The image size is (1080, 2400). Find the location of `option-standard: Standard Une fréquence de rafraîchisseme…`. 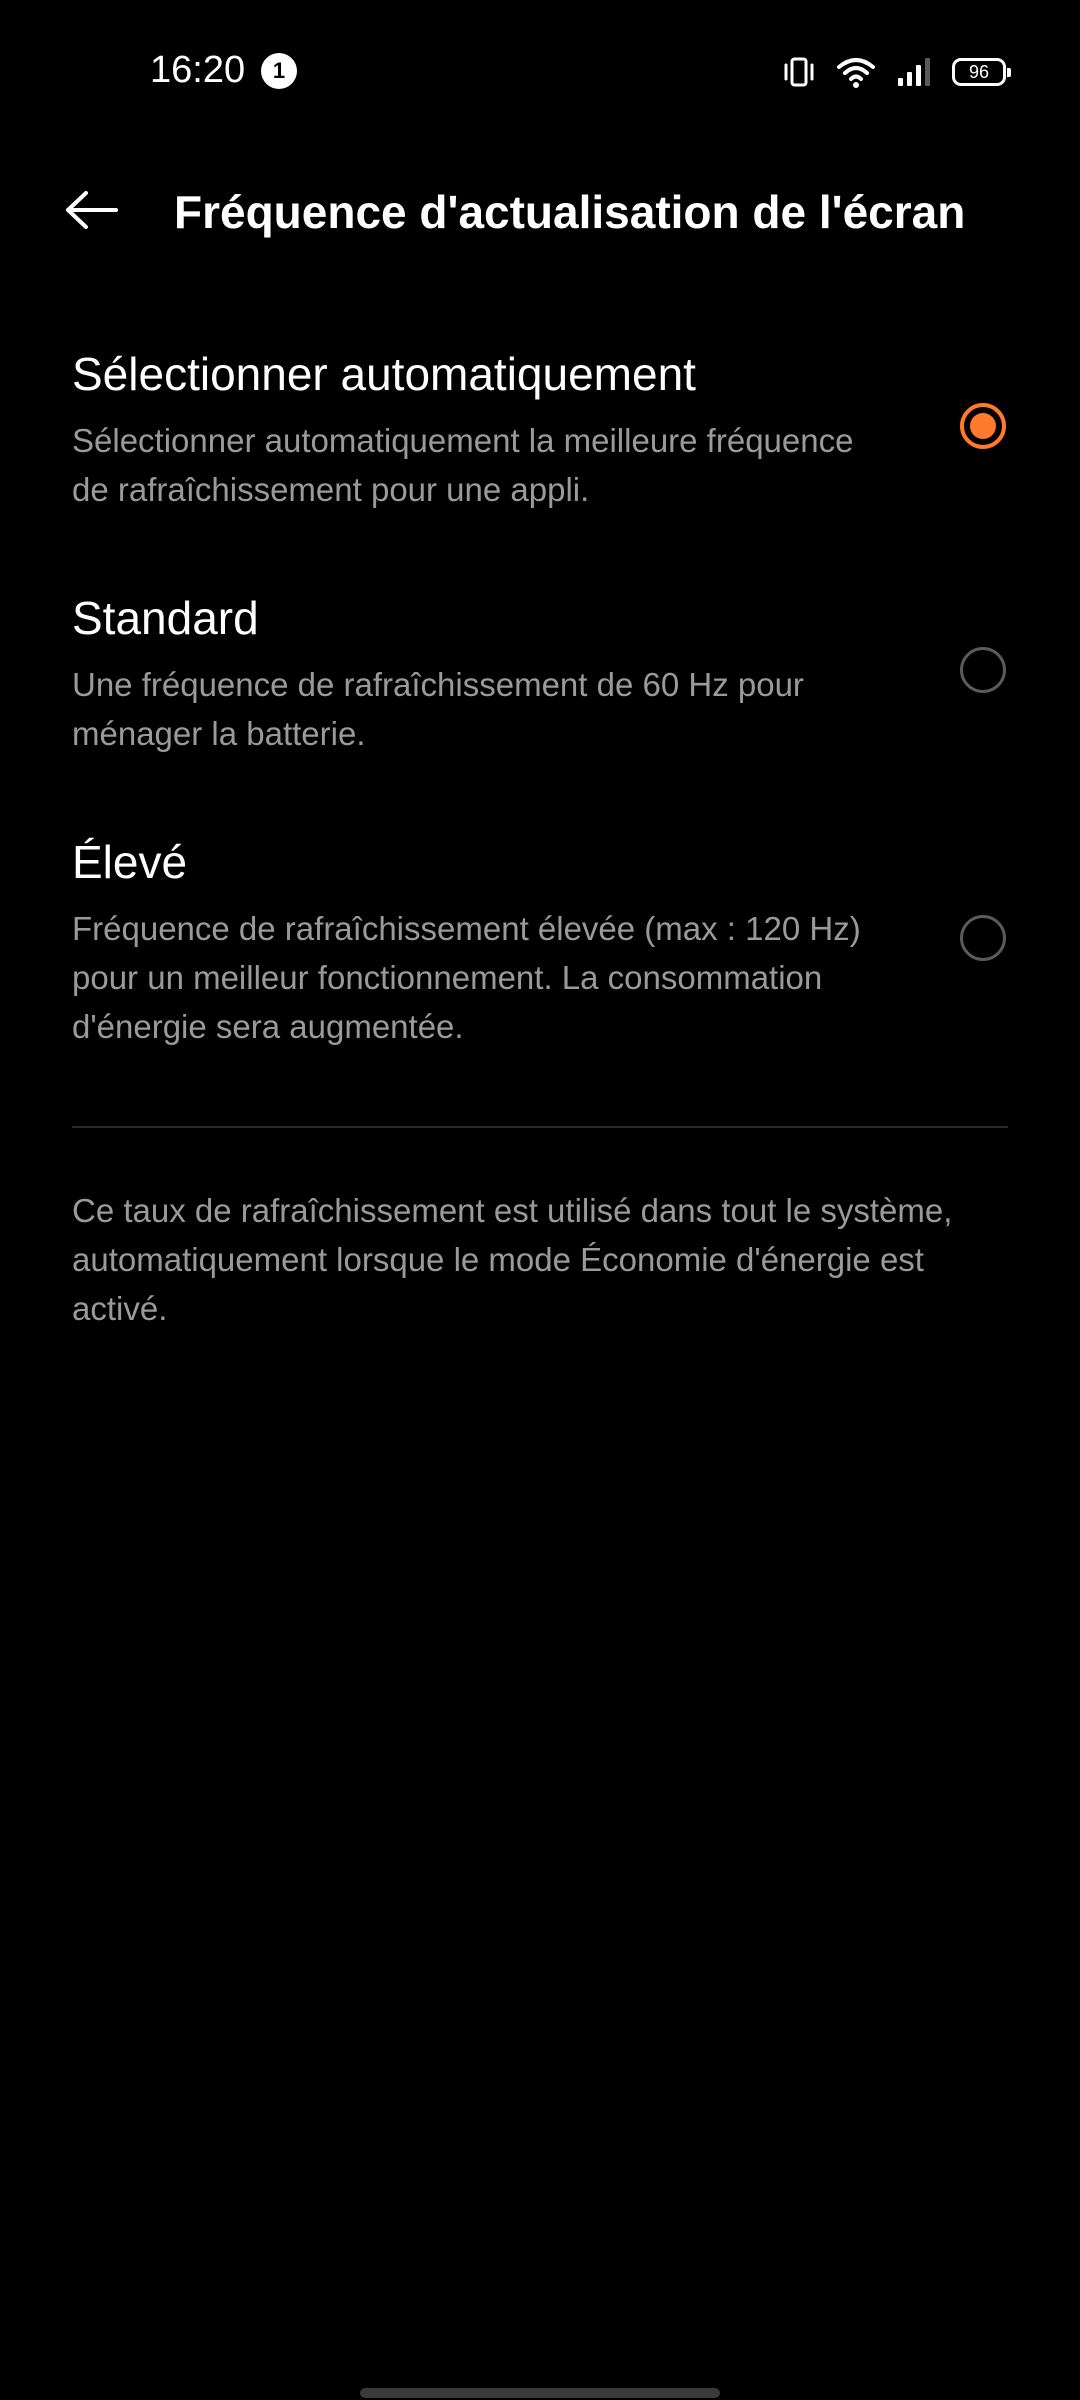

option-standard: Standard Une fréquence de rafraîchisseme… is located at coordinates (540, 674).